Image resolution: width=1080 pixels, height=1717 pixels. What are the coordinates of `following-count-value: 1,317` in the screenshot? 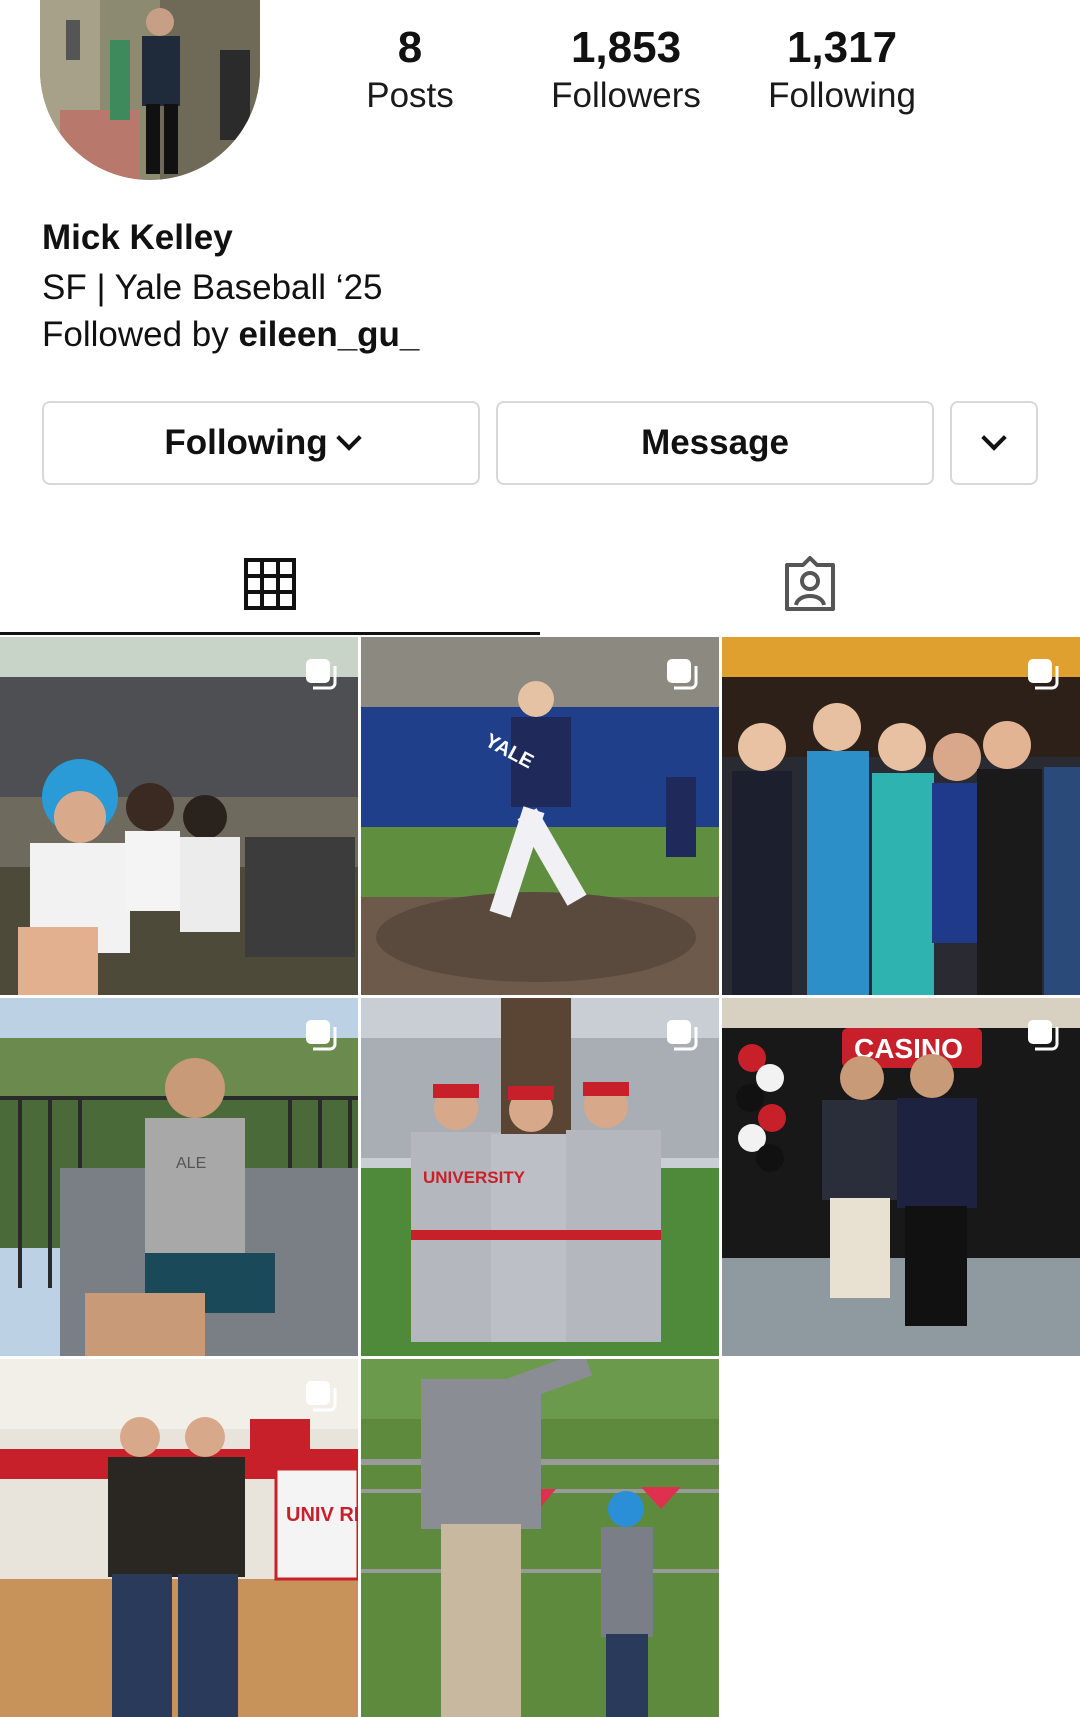 It's located at (842, 47).